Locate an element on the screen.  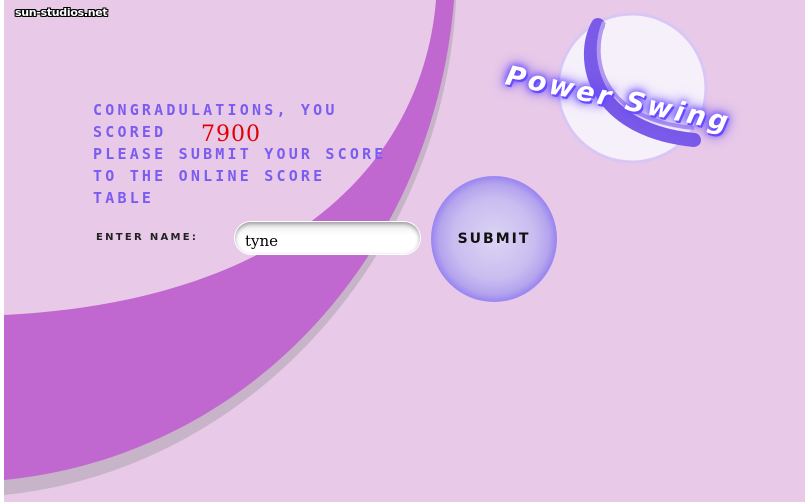
message-line-4: TO THE ONLINE SCORE is located at coordinates (209, 176).